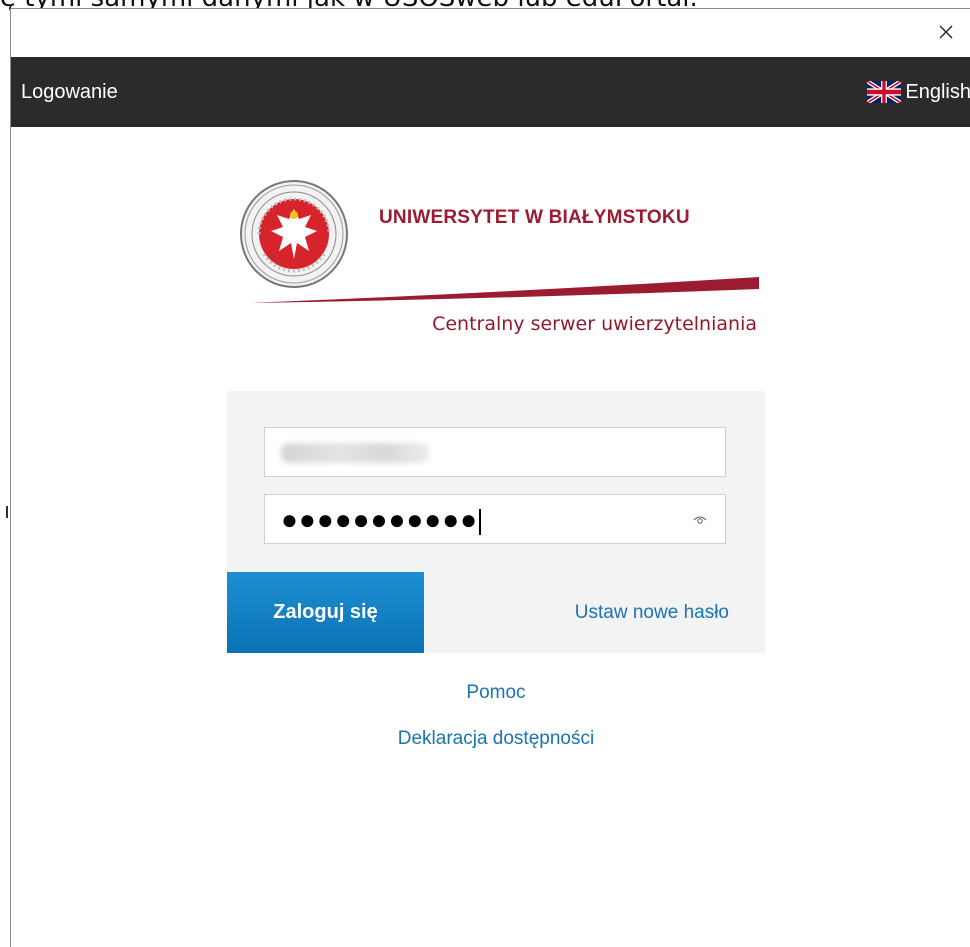 This screenshot has height=947, width=970. I want to click on login-button: Zaloguj się, so click(325, 612).